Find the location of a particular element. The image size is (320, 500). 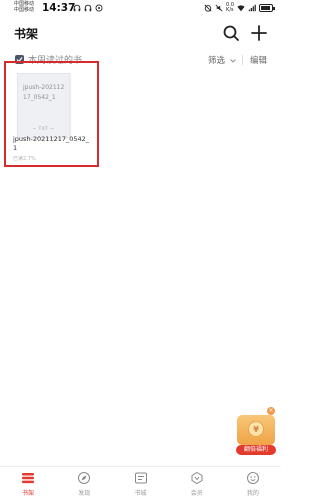

network-speed-unit: K/s is located at coordinates (230, 10).